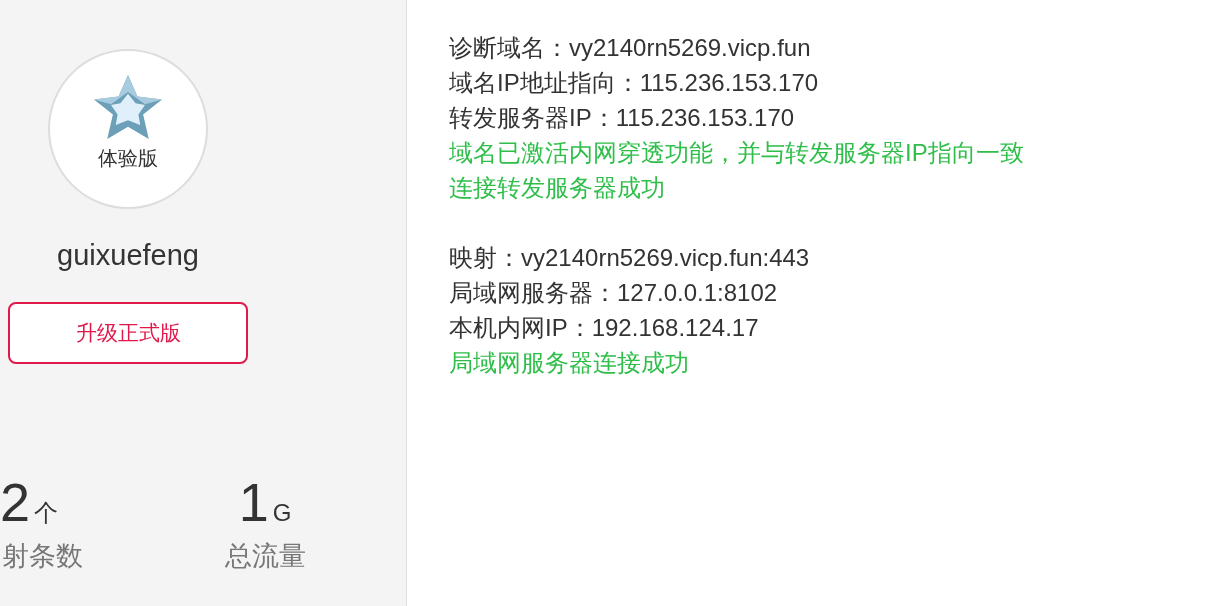  Describe the element at coordinates (42, 556) in the screenshot. I see `stat-label: 射条数` at that location.